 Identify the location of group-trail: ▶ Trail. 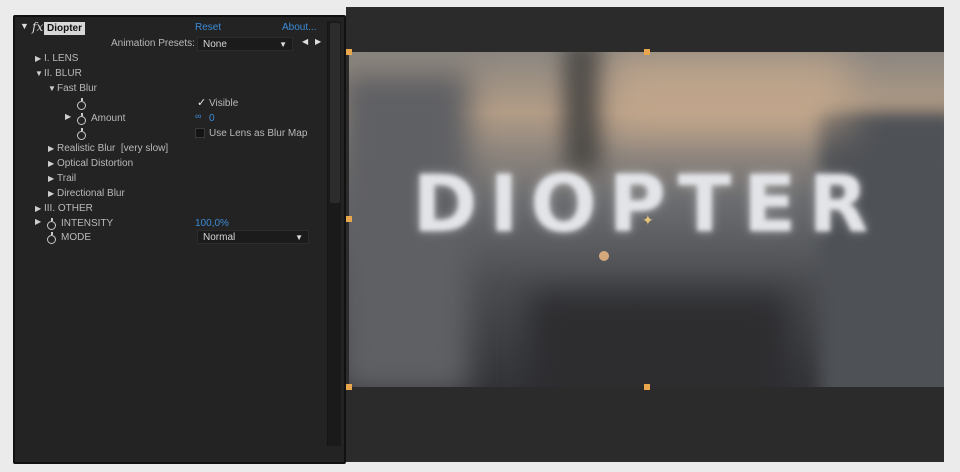
(62, 178).